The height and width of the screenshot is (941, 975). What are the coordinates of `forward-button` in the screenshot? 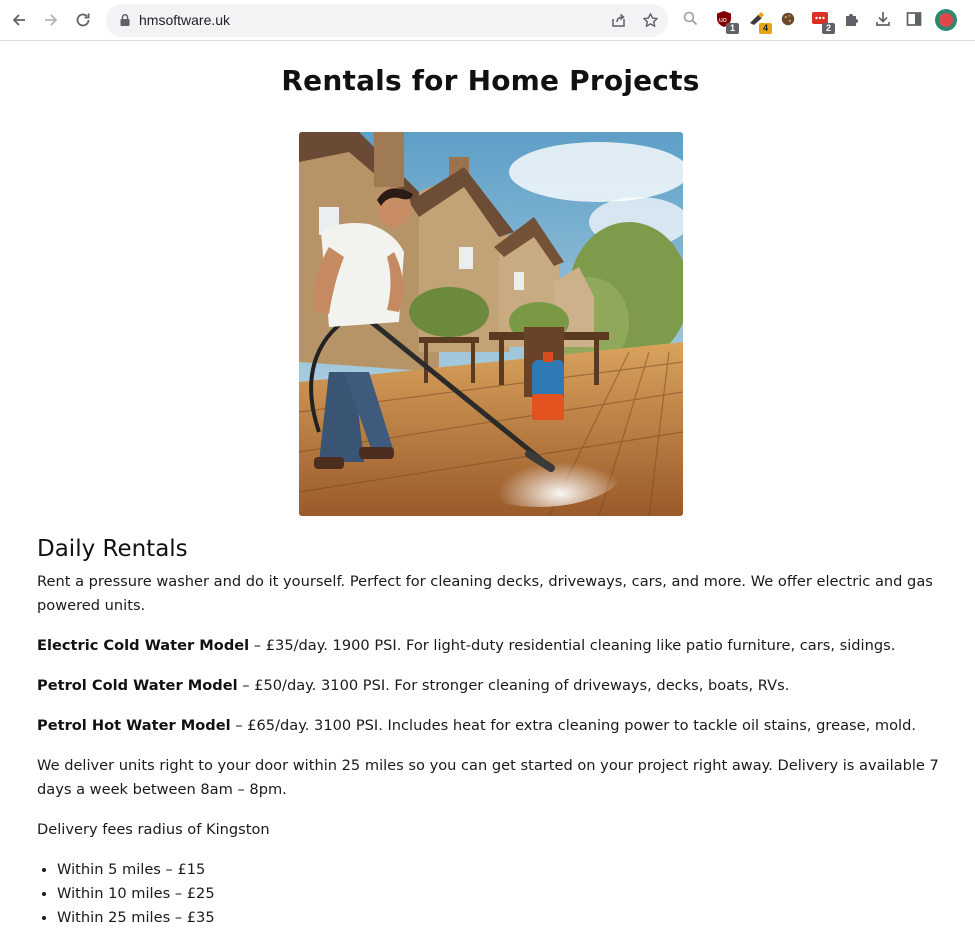 It's located at (51, 20).